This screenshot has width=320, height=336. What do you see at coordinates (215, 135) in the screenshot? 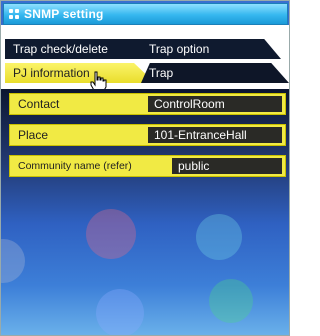
I see `place-value: 101-EntranceHall` at bounding box center [215, 135].